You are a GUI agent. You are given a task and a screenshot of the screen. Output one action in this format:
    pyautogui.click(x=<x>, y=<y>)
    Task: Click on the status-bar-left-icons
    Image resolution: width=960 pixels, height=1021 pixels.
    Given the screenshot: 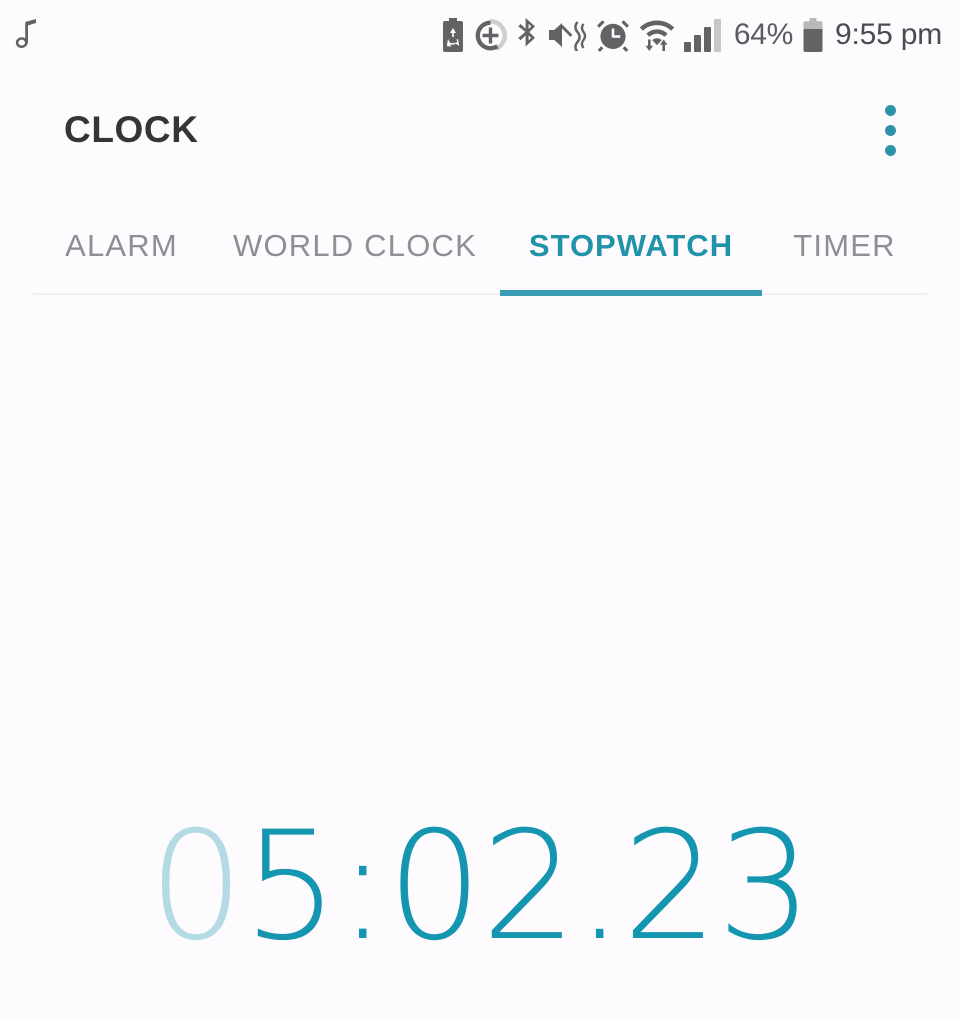 What is the action you would take?
    pyautogui.click(x=27, y=35)
    